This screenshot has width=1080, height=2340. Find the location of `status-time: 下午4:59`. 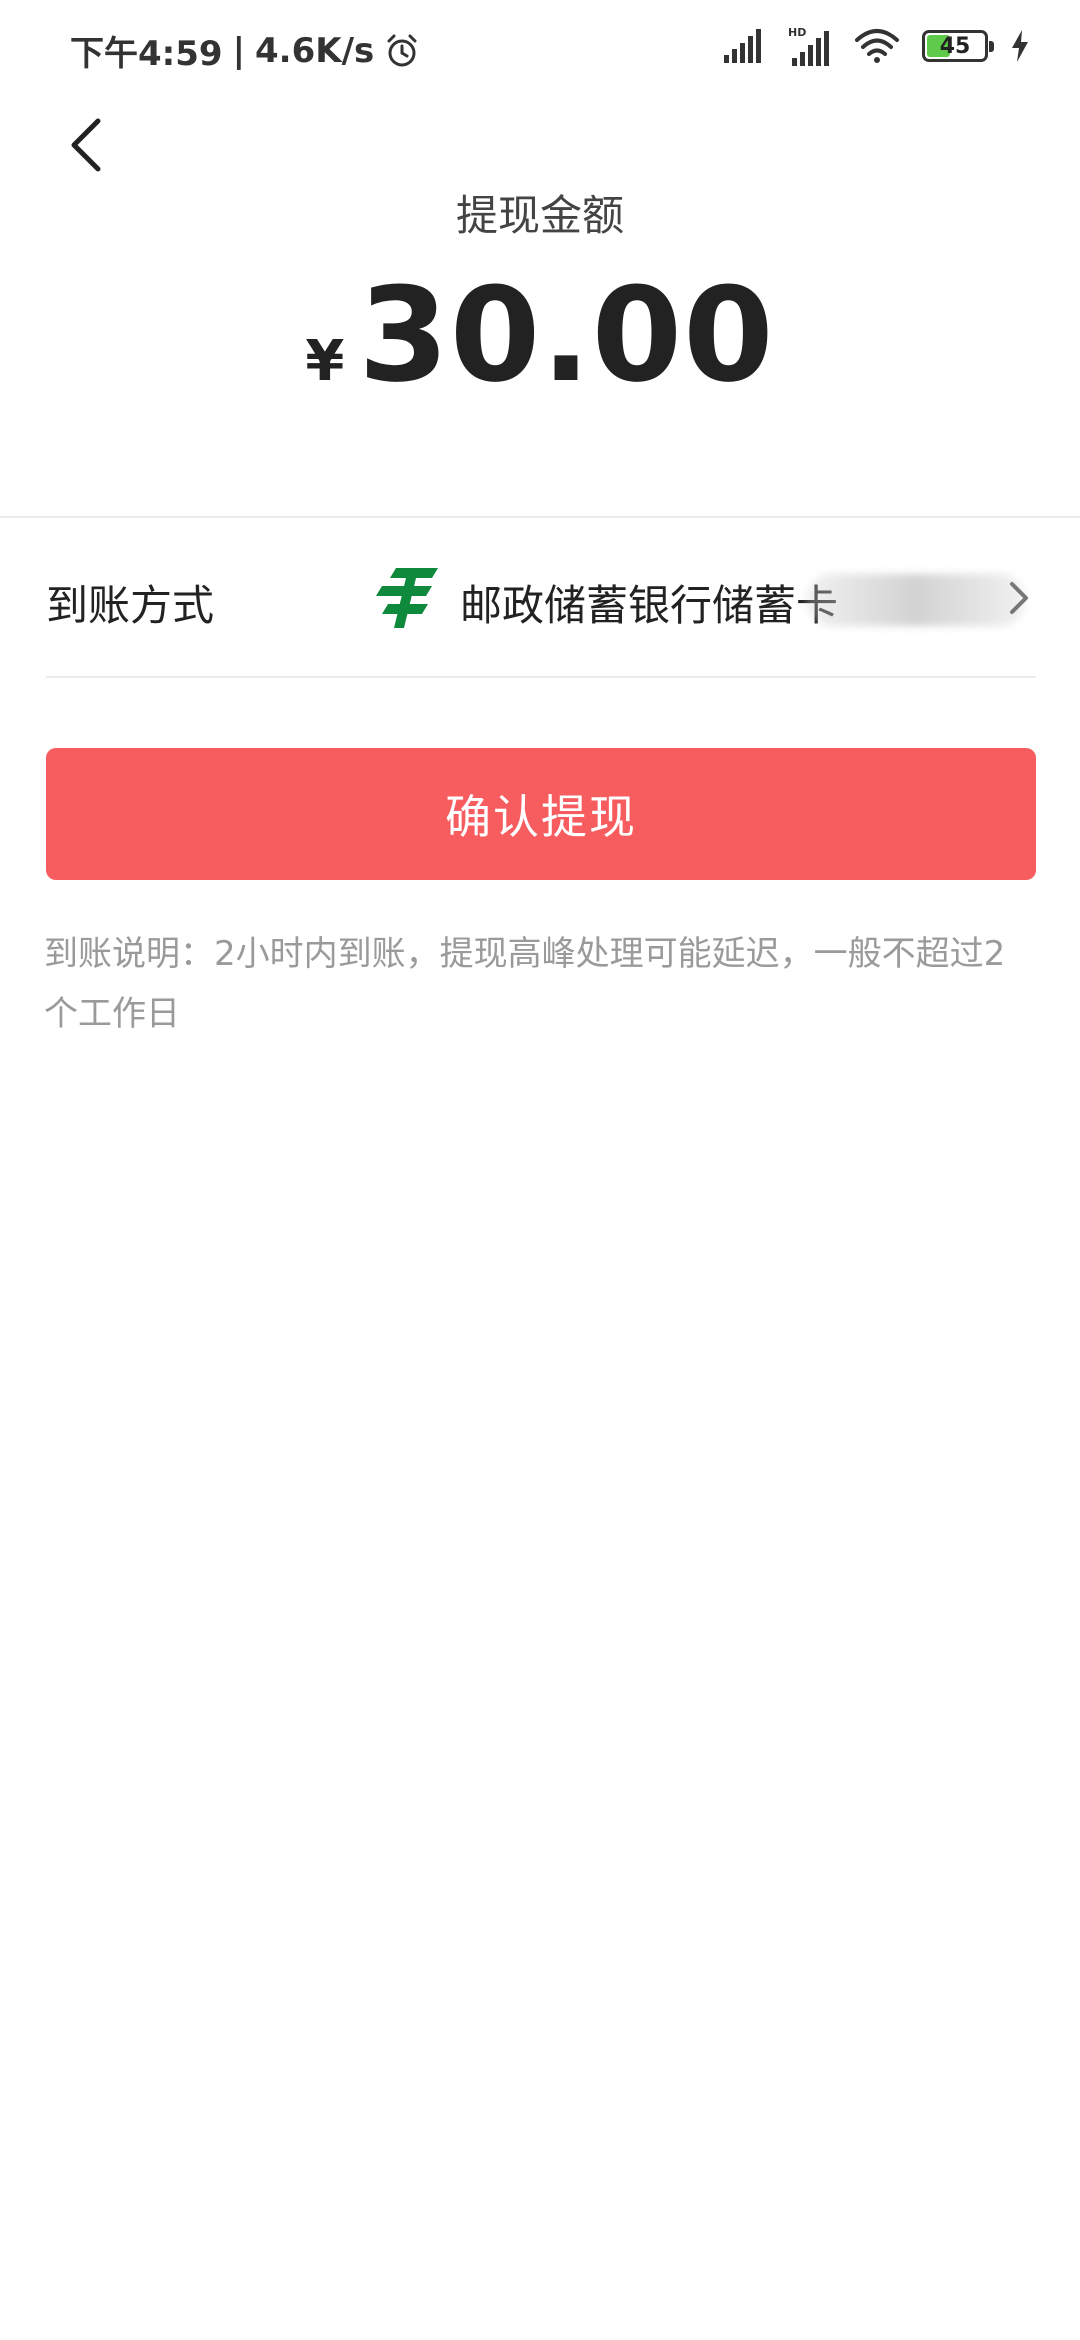

status-time: 下午4:59 is located at coordinates (146, 54).